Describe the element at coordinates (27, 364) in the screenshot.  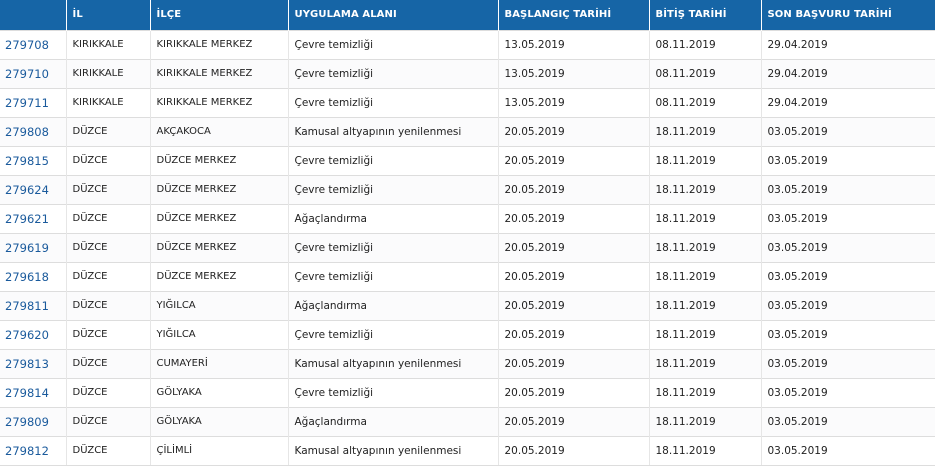
I see `record-id-link: 279813` at that location.